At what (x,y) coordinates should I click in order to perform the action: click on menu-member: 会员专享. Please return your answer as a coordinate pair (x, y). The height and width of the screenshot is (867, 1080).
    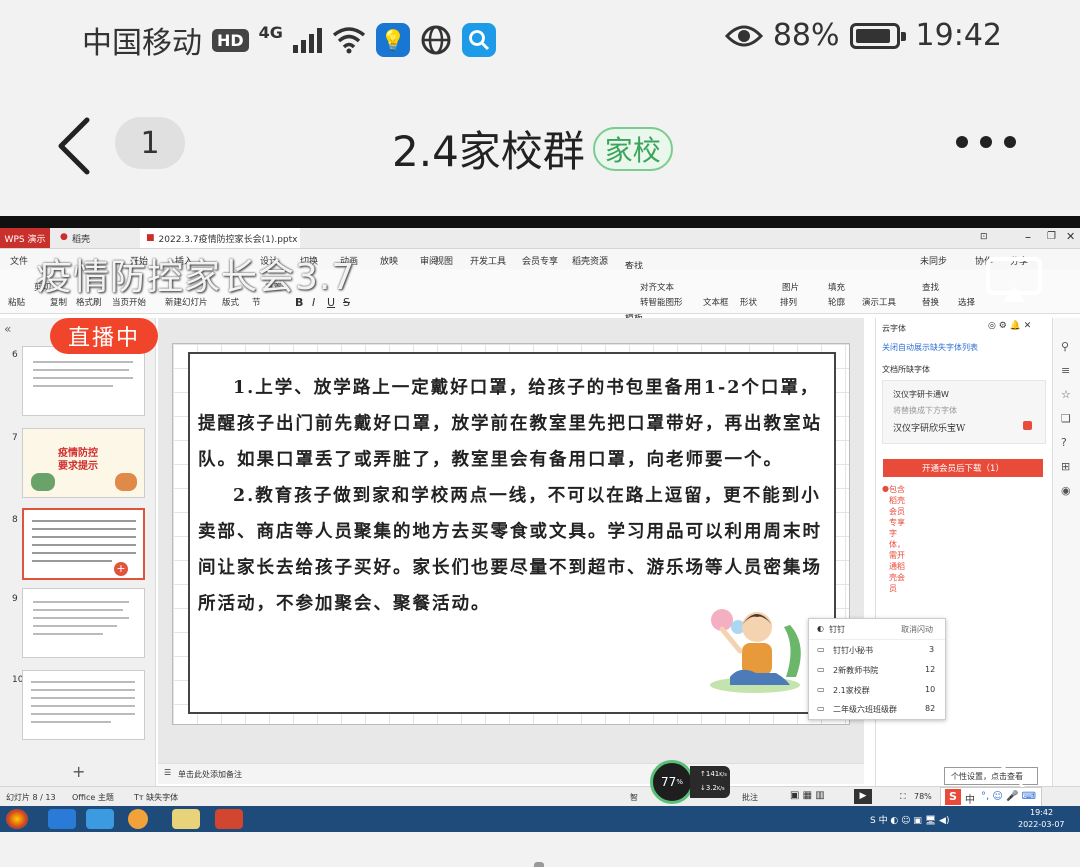
    Looking at the image, I should click on (540, 260).